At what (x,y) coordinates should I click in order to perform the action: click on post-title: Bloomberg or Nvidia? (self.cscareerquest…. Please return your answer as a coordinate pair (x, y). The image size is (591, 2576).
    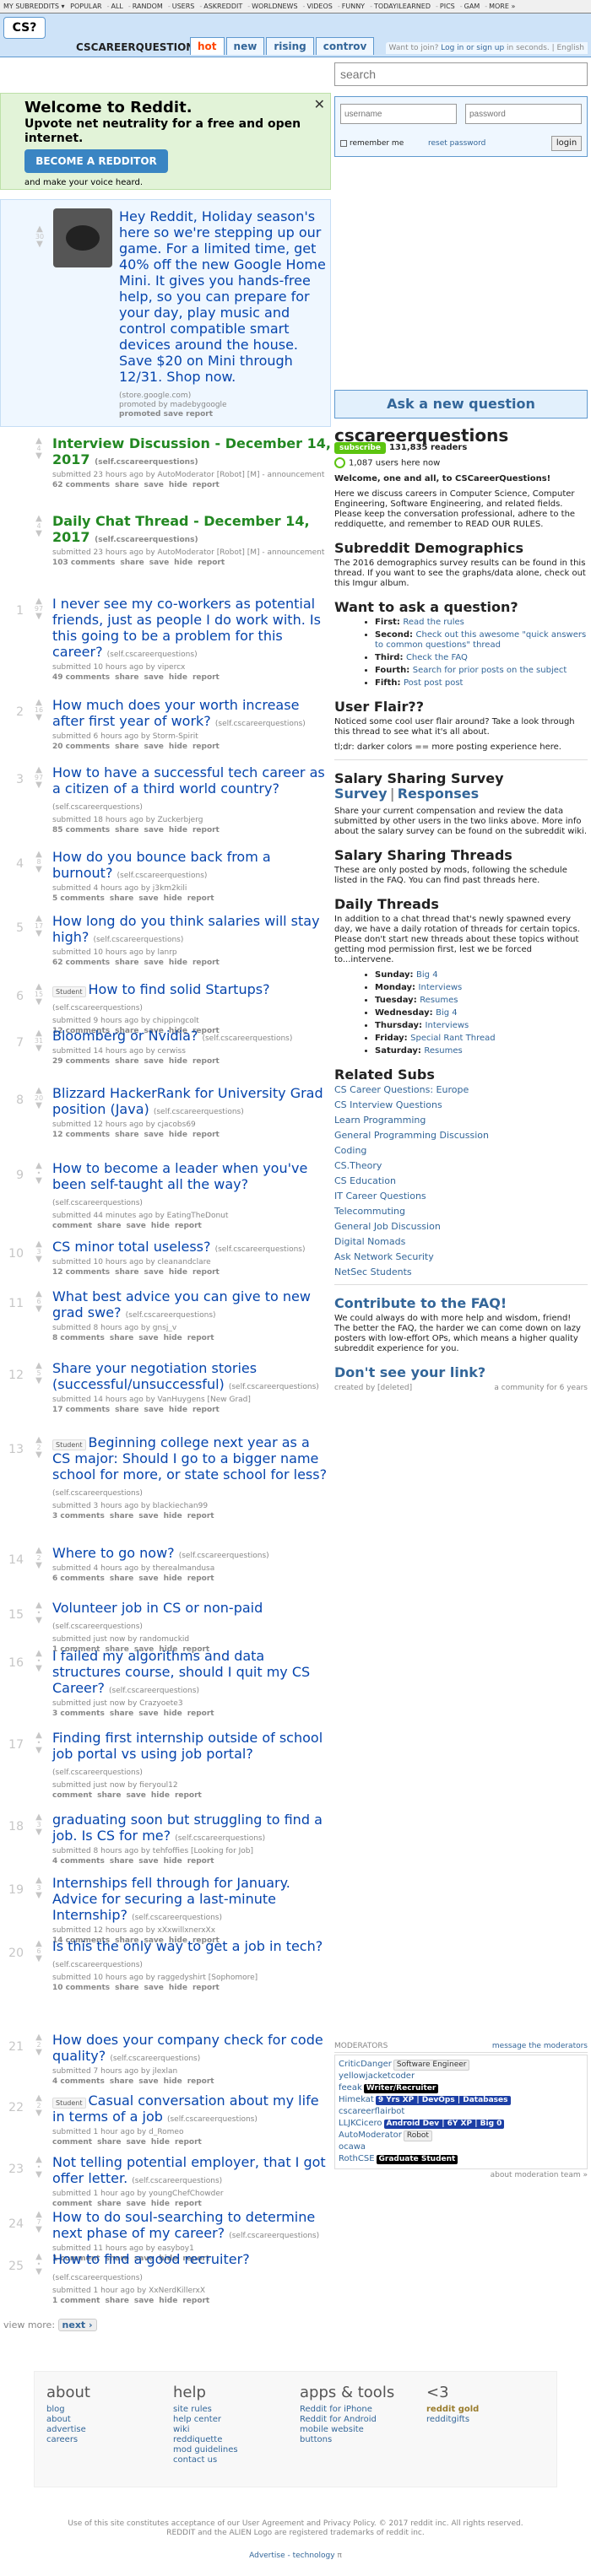
    Looking at the image, I should click on (192, 1037).